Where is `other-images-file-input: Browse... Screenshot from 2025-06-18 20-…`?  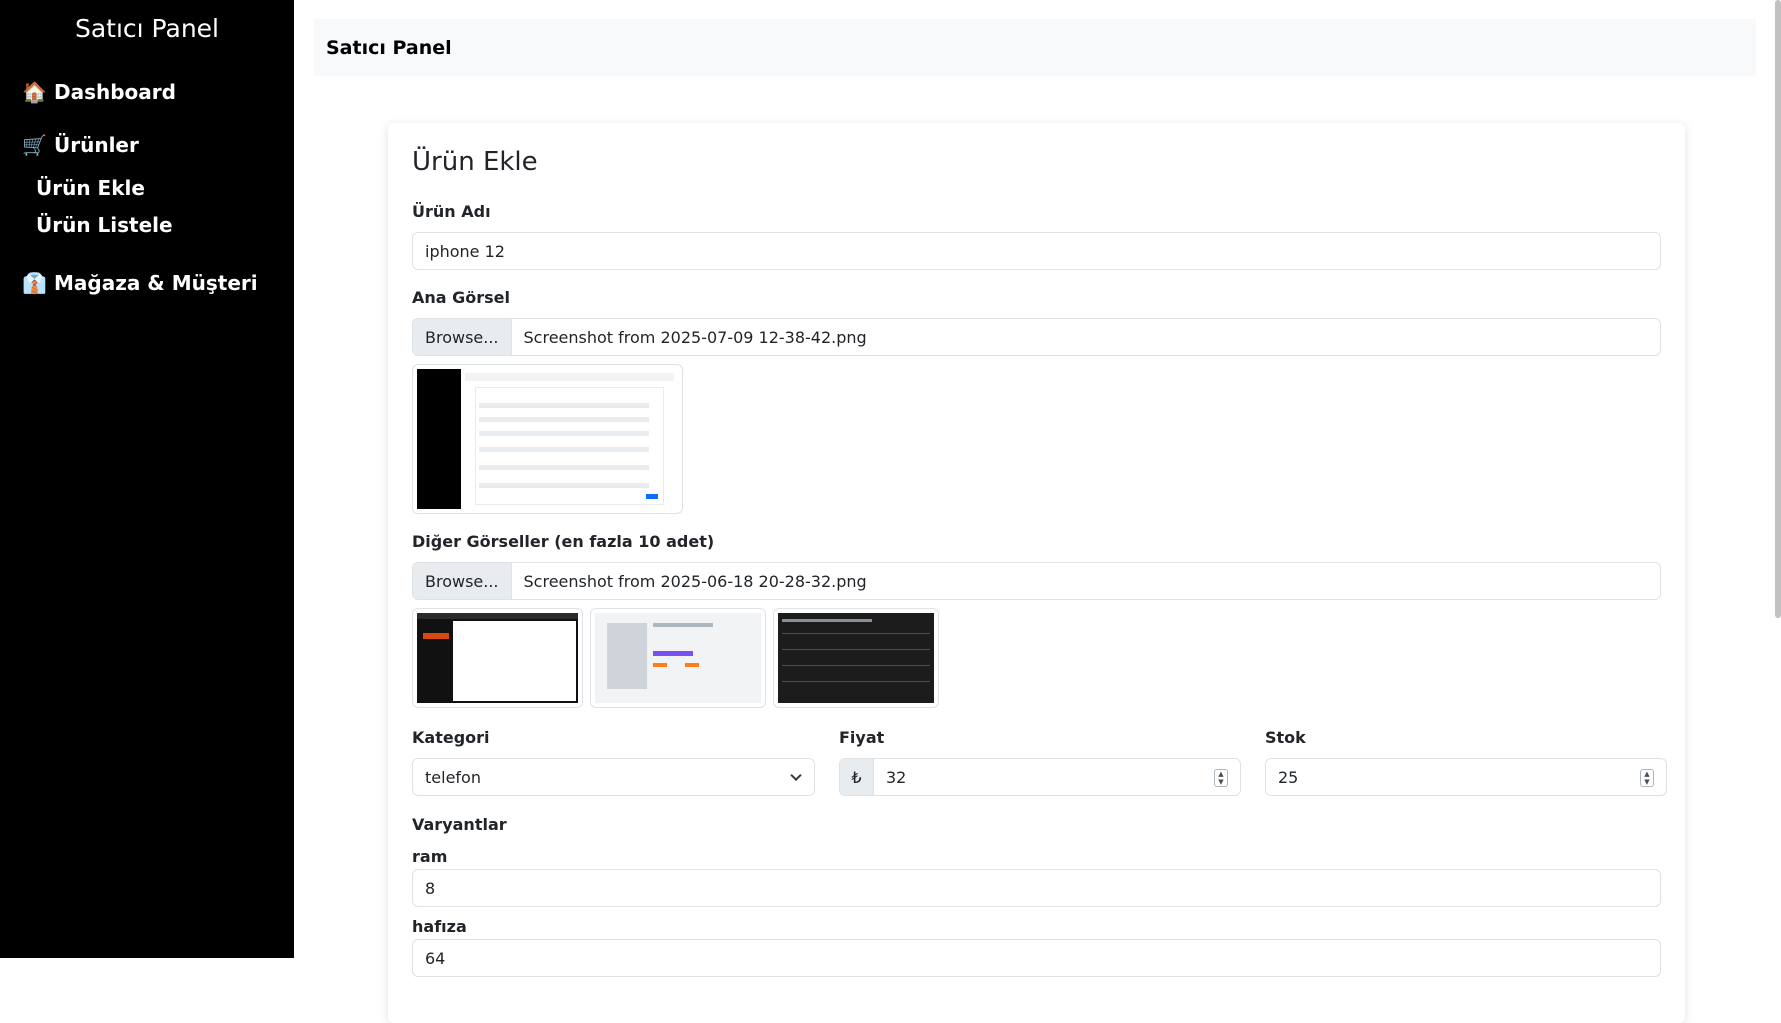 other-images-file-input: Browse... Screenshot from 2025-06-18 20-… is located at coordinates (1036, 581).